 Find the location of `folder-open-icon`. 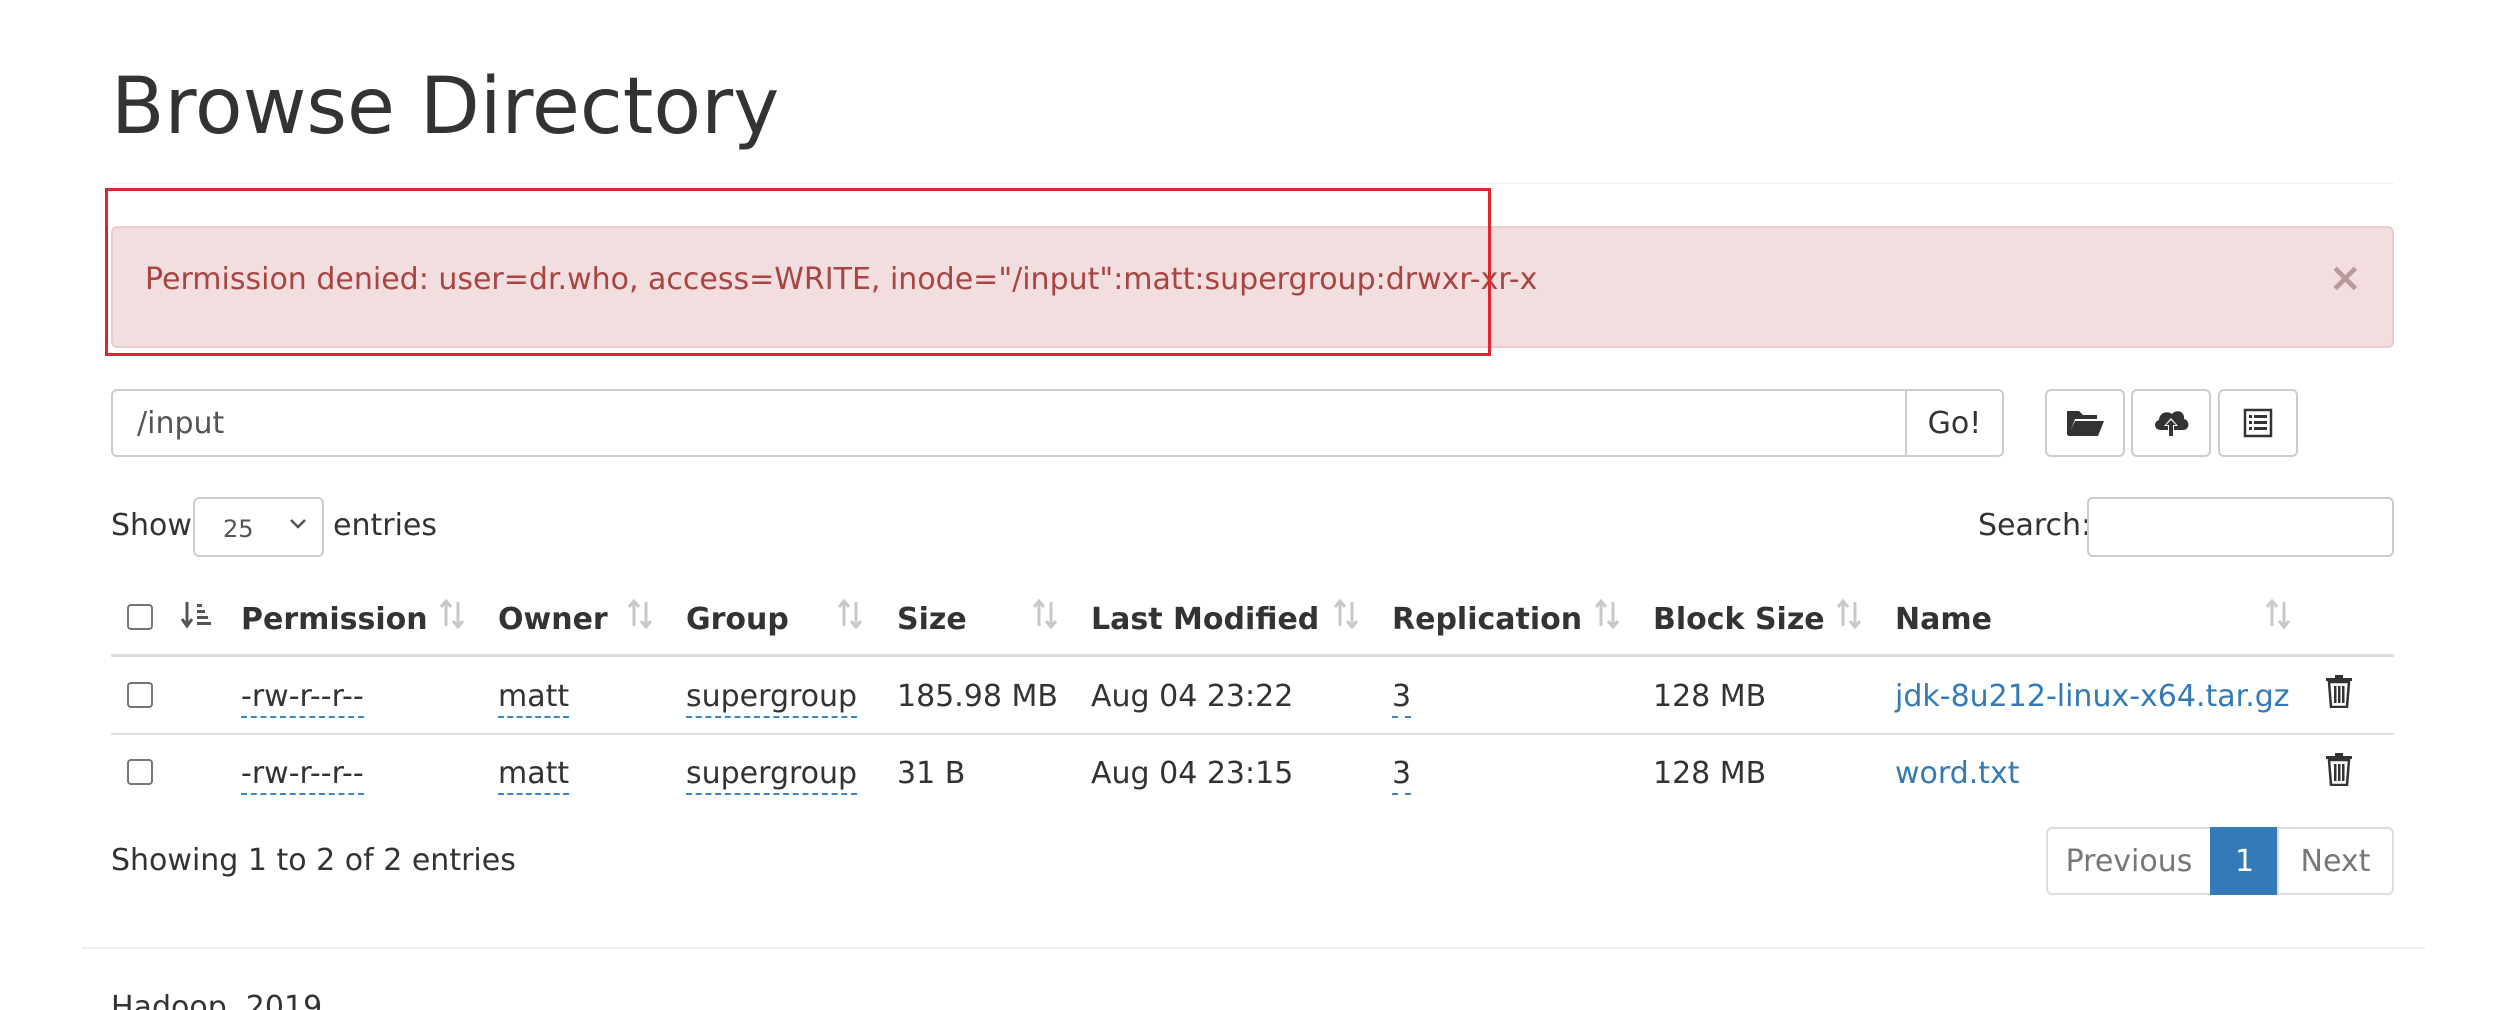

folder-open-icon is located at coordinates (2085, 423).